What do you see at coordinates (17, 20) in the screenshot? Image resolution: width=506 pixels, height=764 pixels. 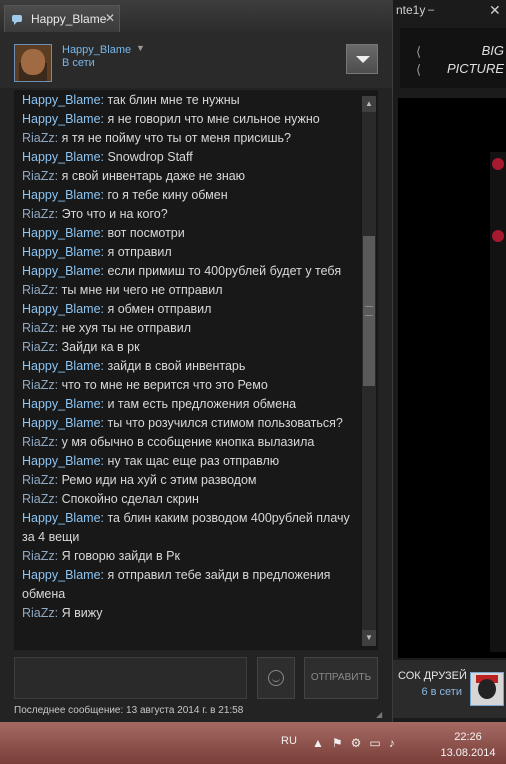 I see `chat-bubble-icon` at bounding box center [17, 20].